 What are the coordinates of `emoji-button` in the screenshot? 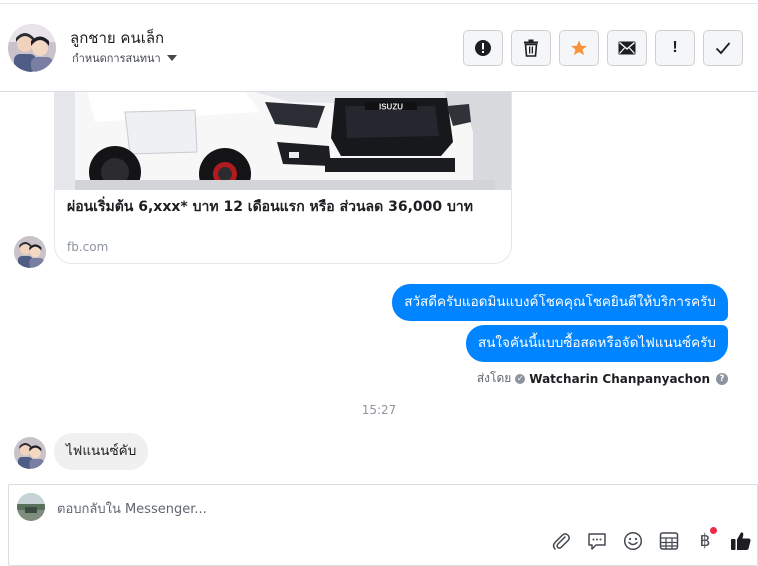 It's located at (633, 541).